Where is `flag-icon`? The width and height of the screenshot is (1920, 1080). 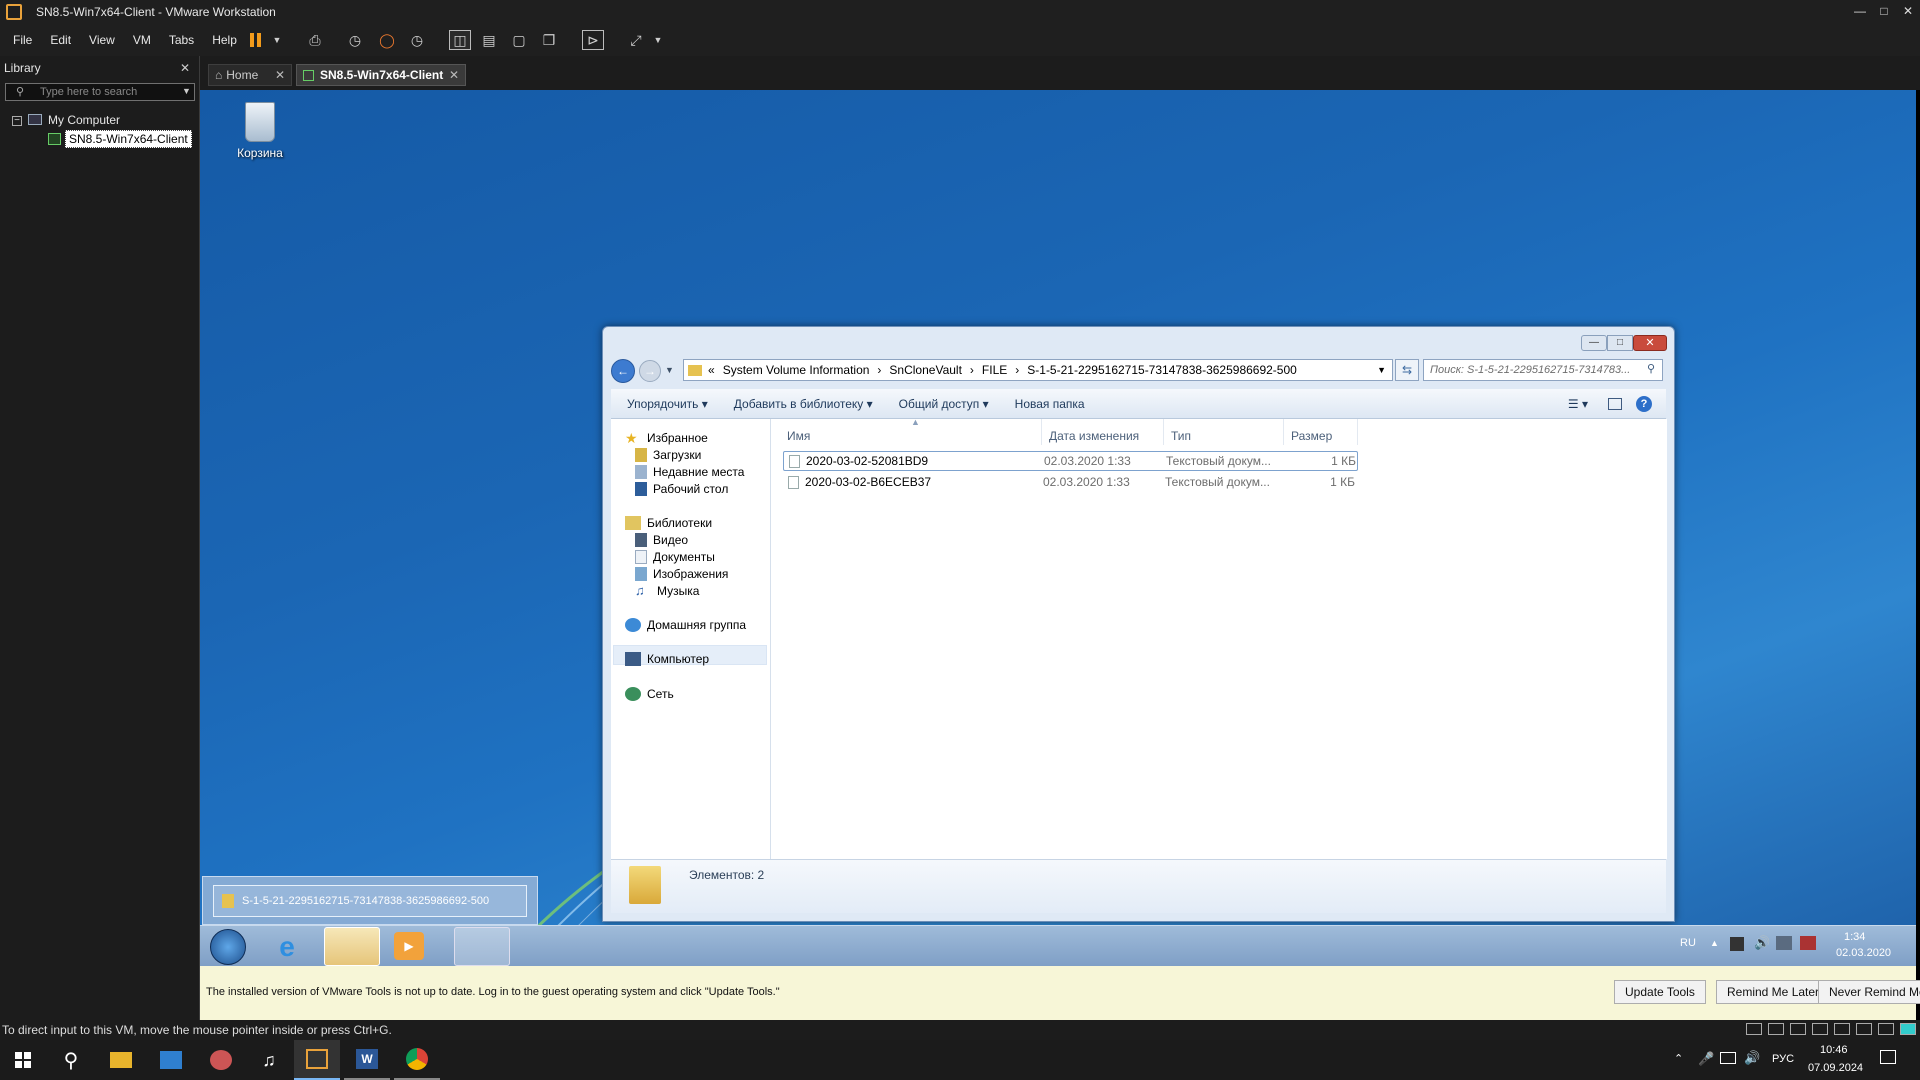 flag-icon is located at coordinates (1808, 943).